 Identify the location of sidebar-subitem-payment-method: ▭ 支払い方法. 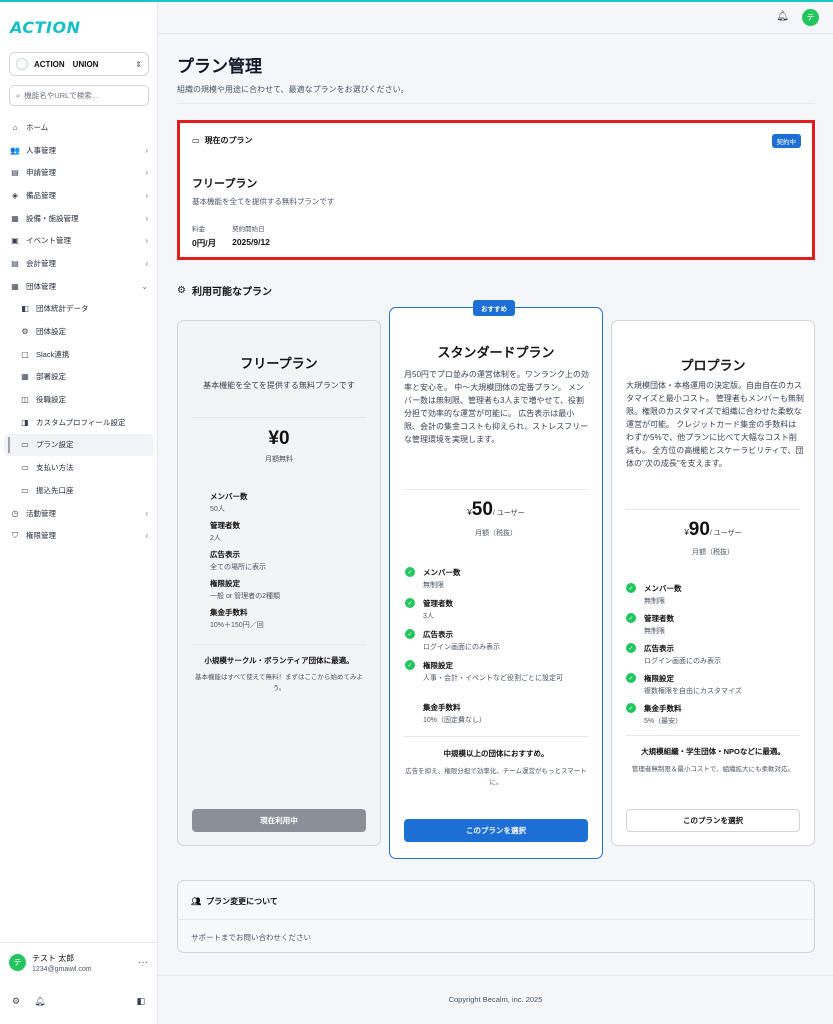
(79, 467).